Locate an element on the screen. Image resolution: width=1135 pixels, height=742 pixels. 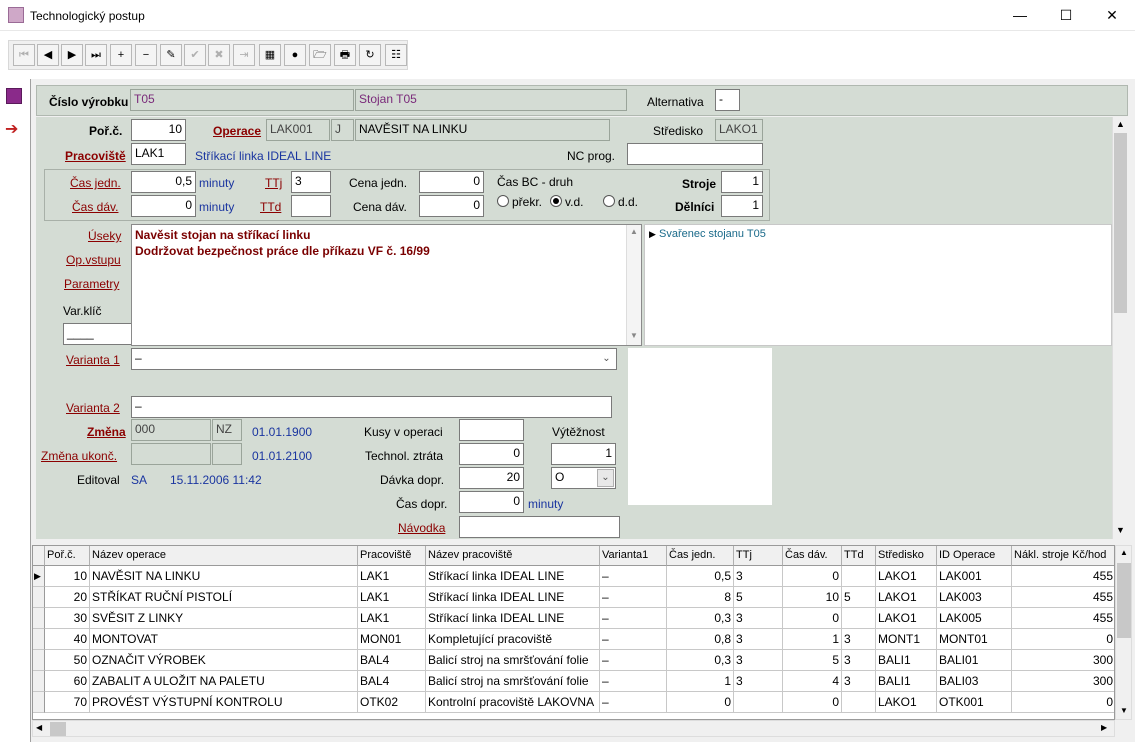
grid-header: Název operace is located at coordinates (224, 556).